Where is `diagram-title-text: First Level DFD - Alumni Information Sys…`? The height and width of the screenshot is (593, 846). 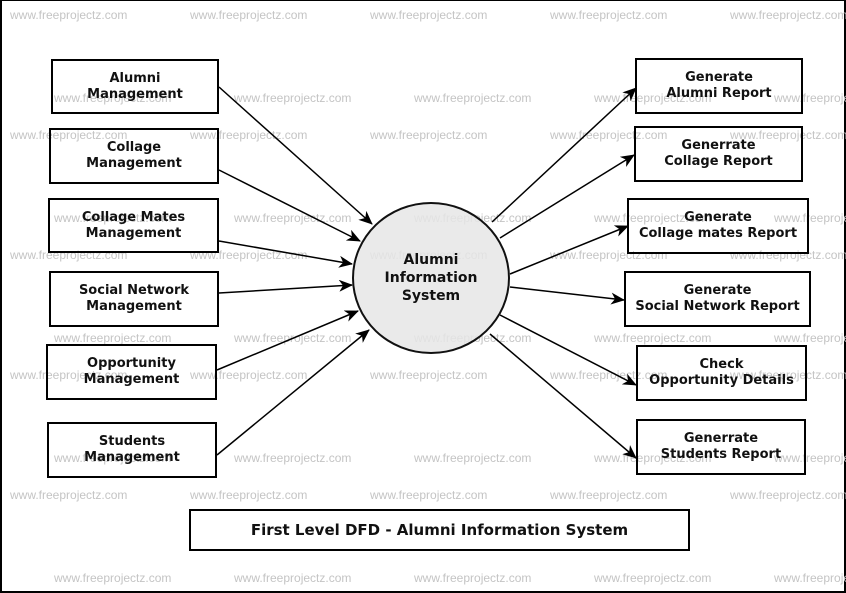
diagram-title-text: First Level DFD - Alumni Information Sys… is located at coordinates (439, 530).